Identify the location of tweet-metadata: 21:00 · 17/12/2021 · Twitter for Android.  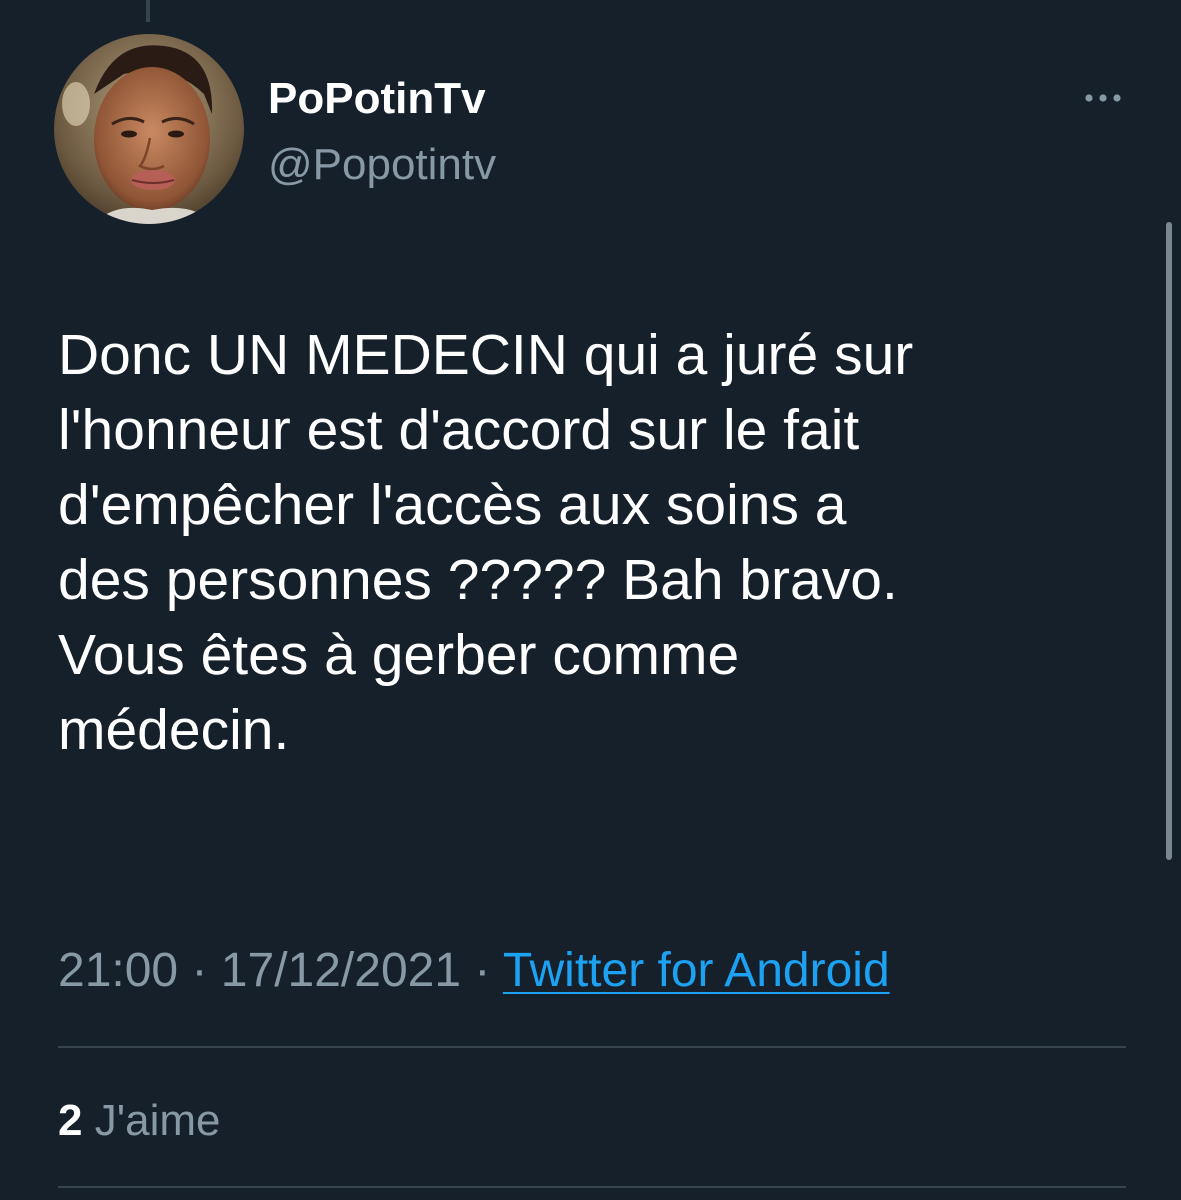
(474, 971).